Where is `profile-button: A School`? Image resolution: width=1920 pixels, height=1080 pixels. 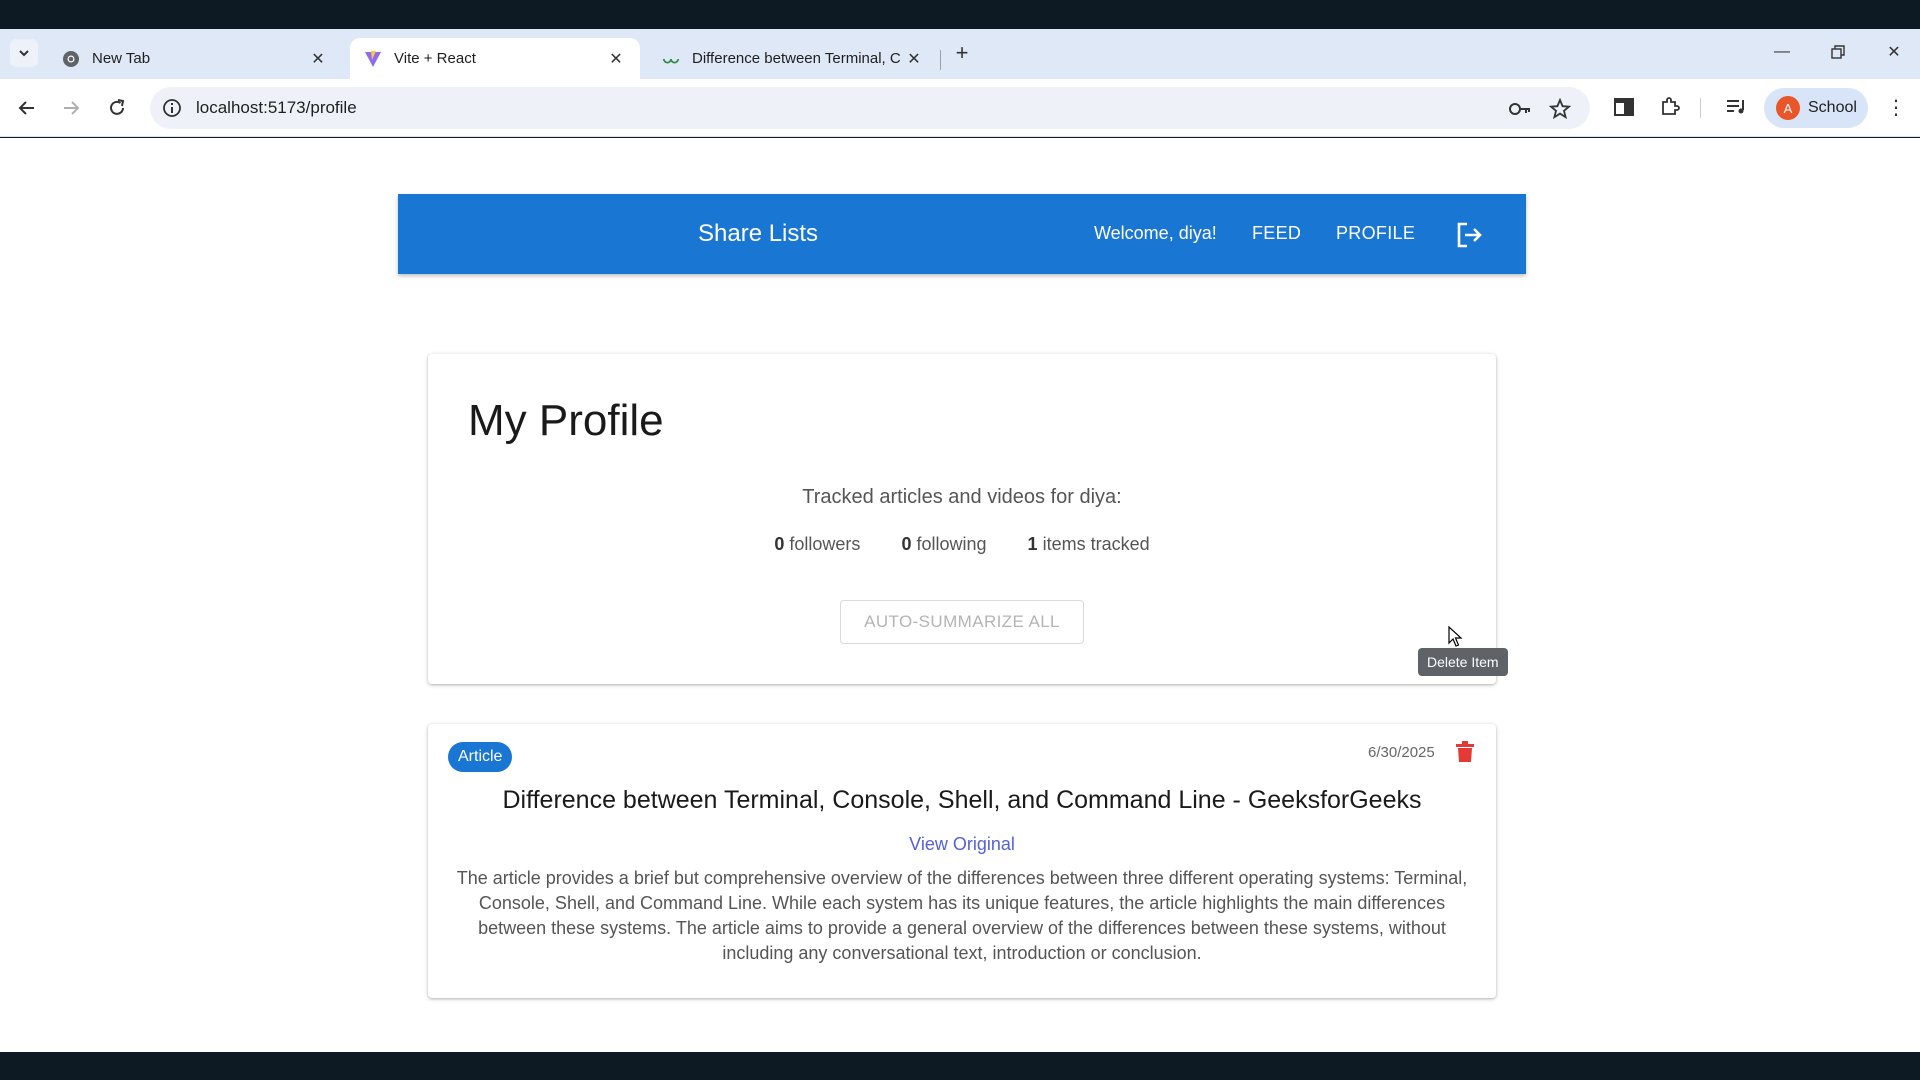 profile-button: A School is located at coordinates (1816, 108).